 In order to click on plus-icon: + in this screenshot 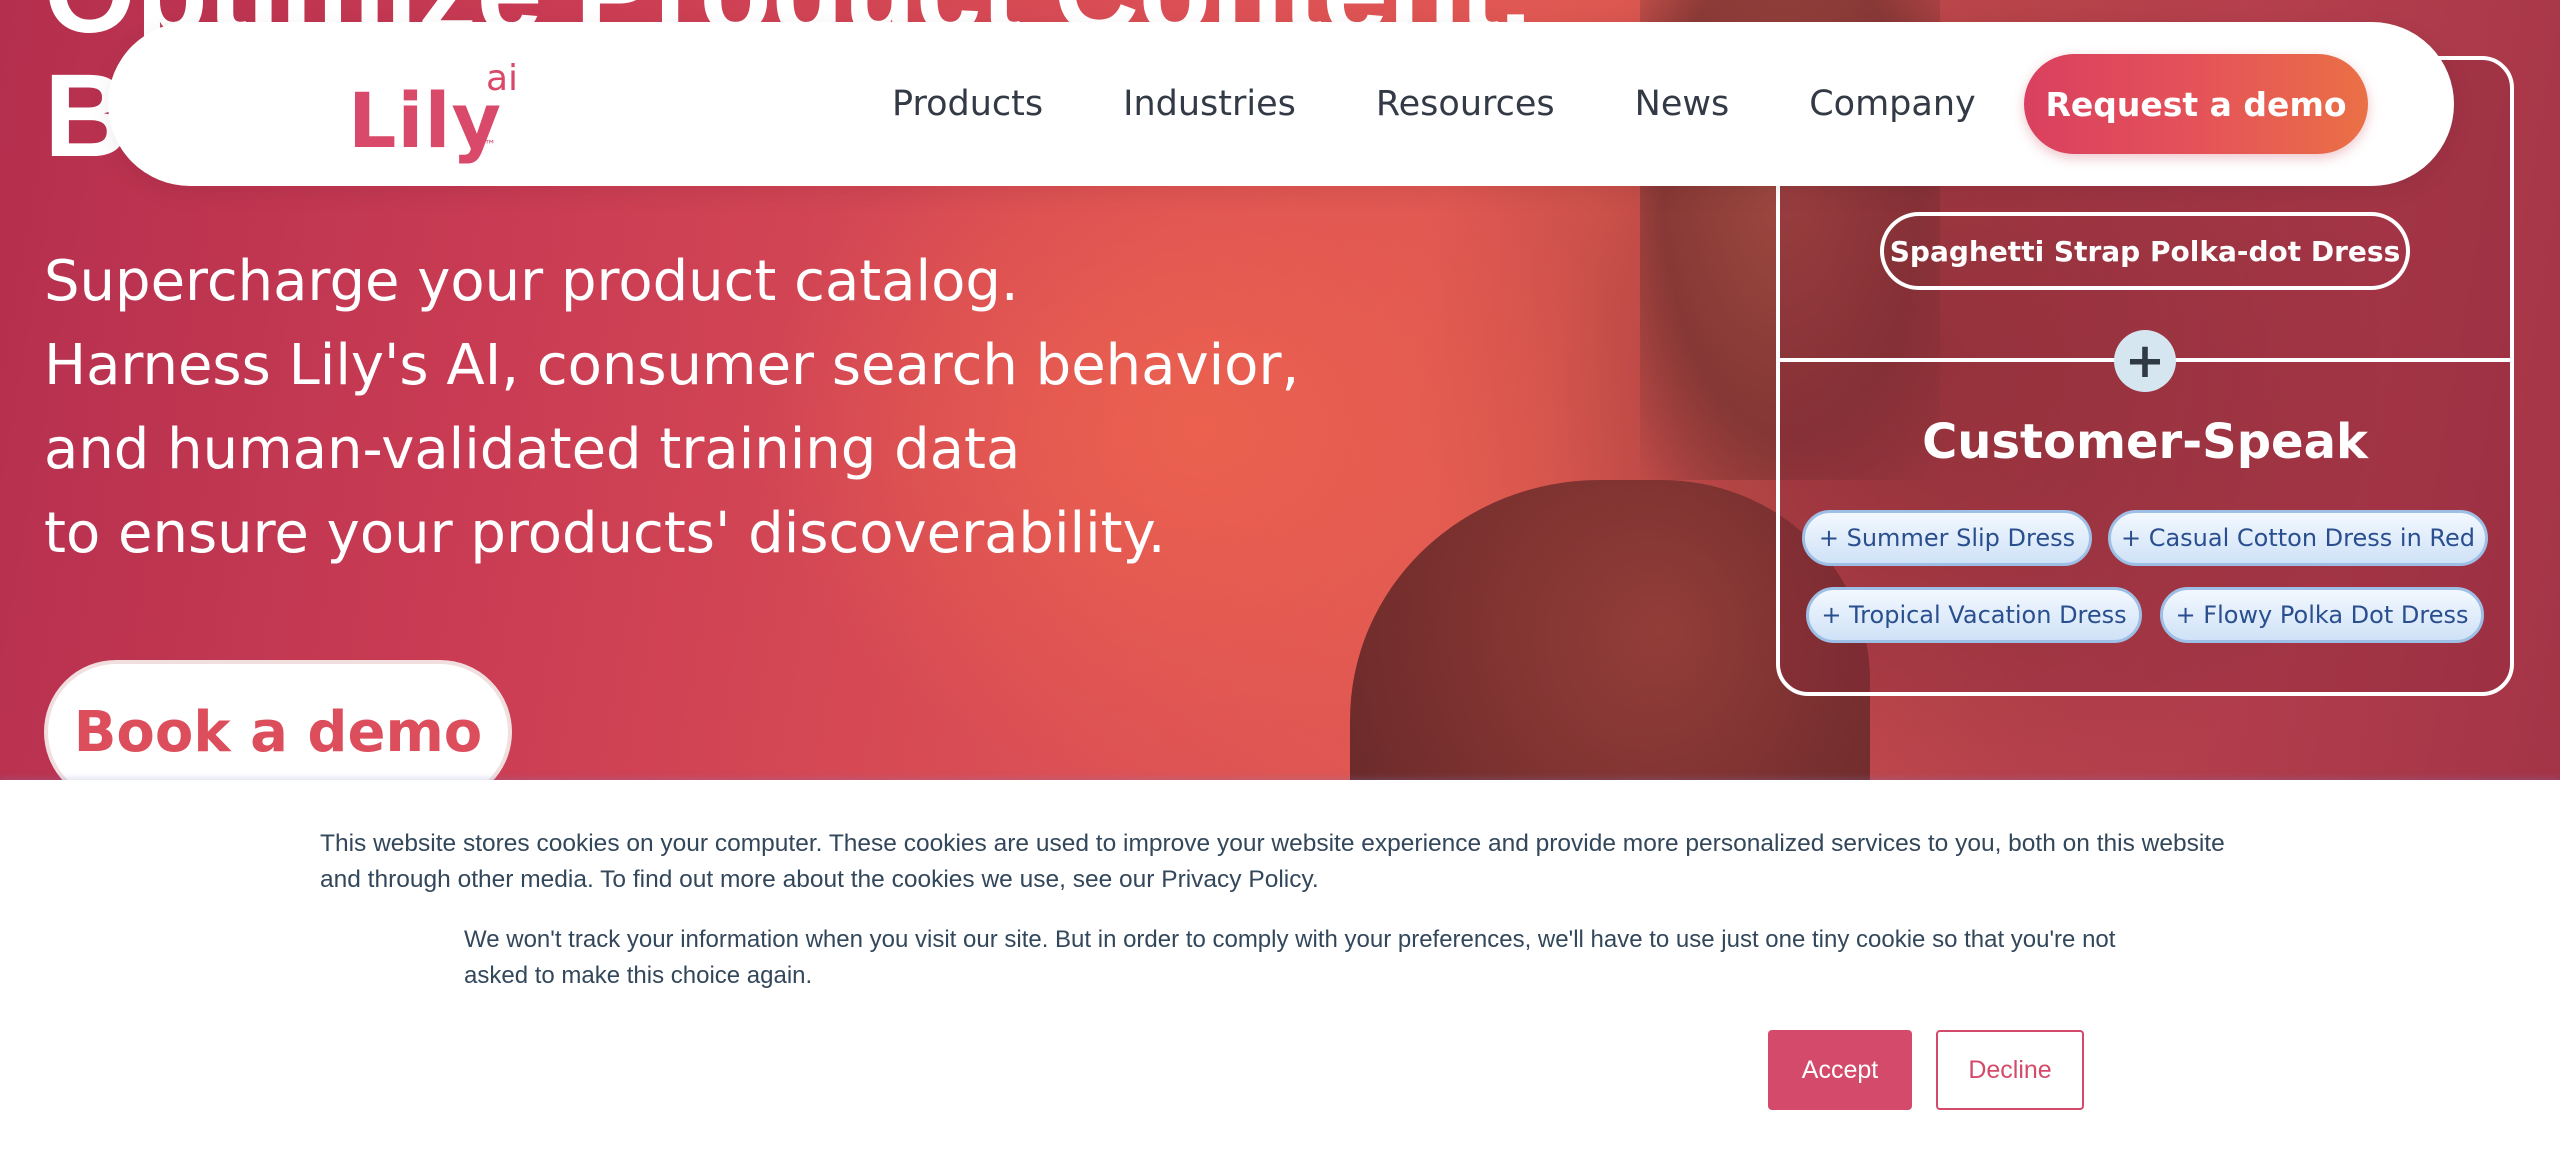, I will do `click(2145, 361)`.